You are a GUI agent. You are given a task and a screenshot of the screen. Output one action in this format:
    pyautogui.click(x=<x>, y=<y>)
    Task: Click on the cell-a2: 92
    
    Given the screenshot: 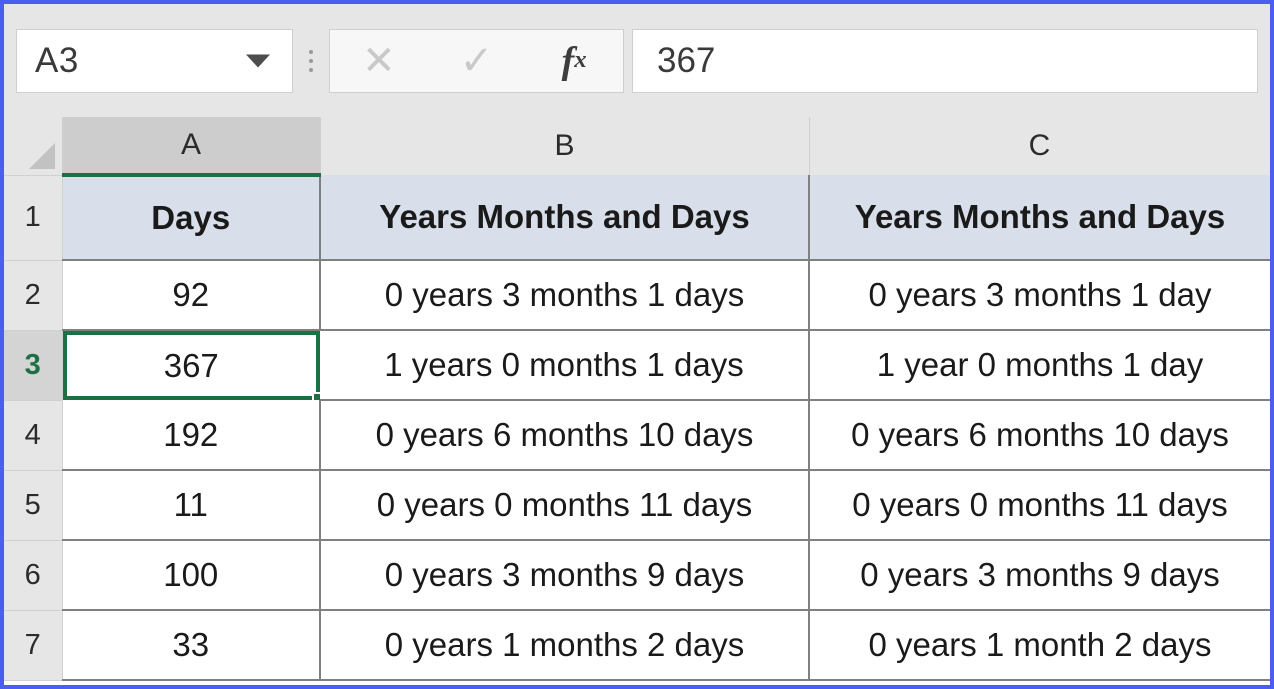 What is the action you would take?
    pyautogui.click(x=191, y=295)
    